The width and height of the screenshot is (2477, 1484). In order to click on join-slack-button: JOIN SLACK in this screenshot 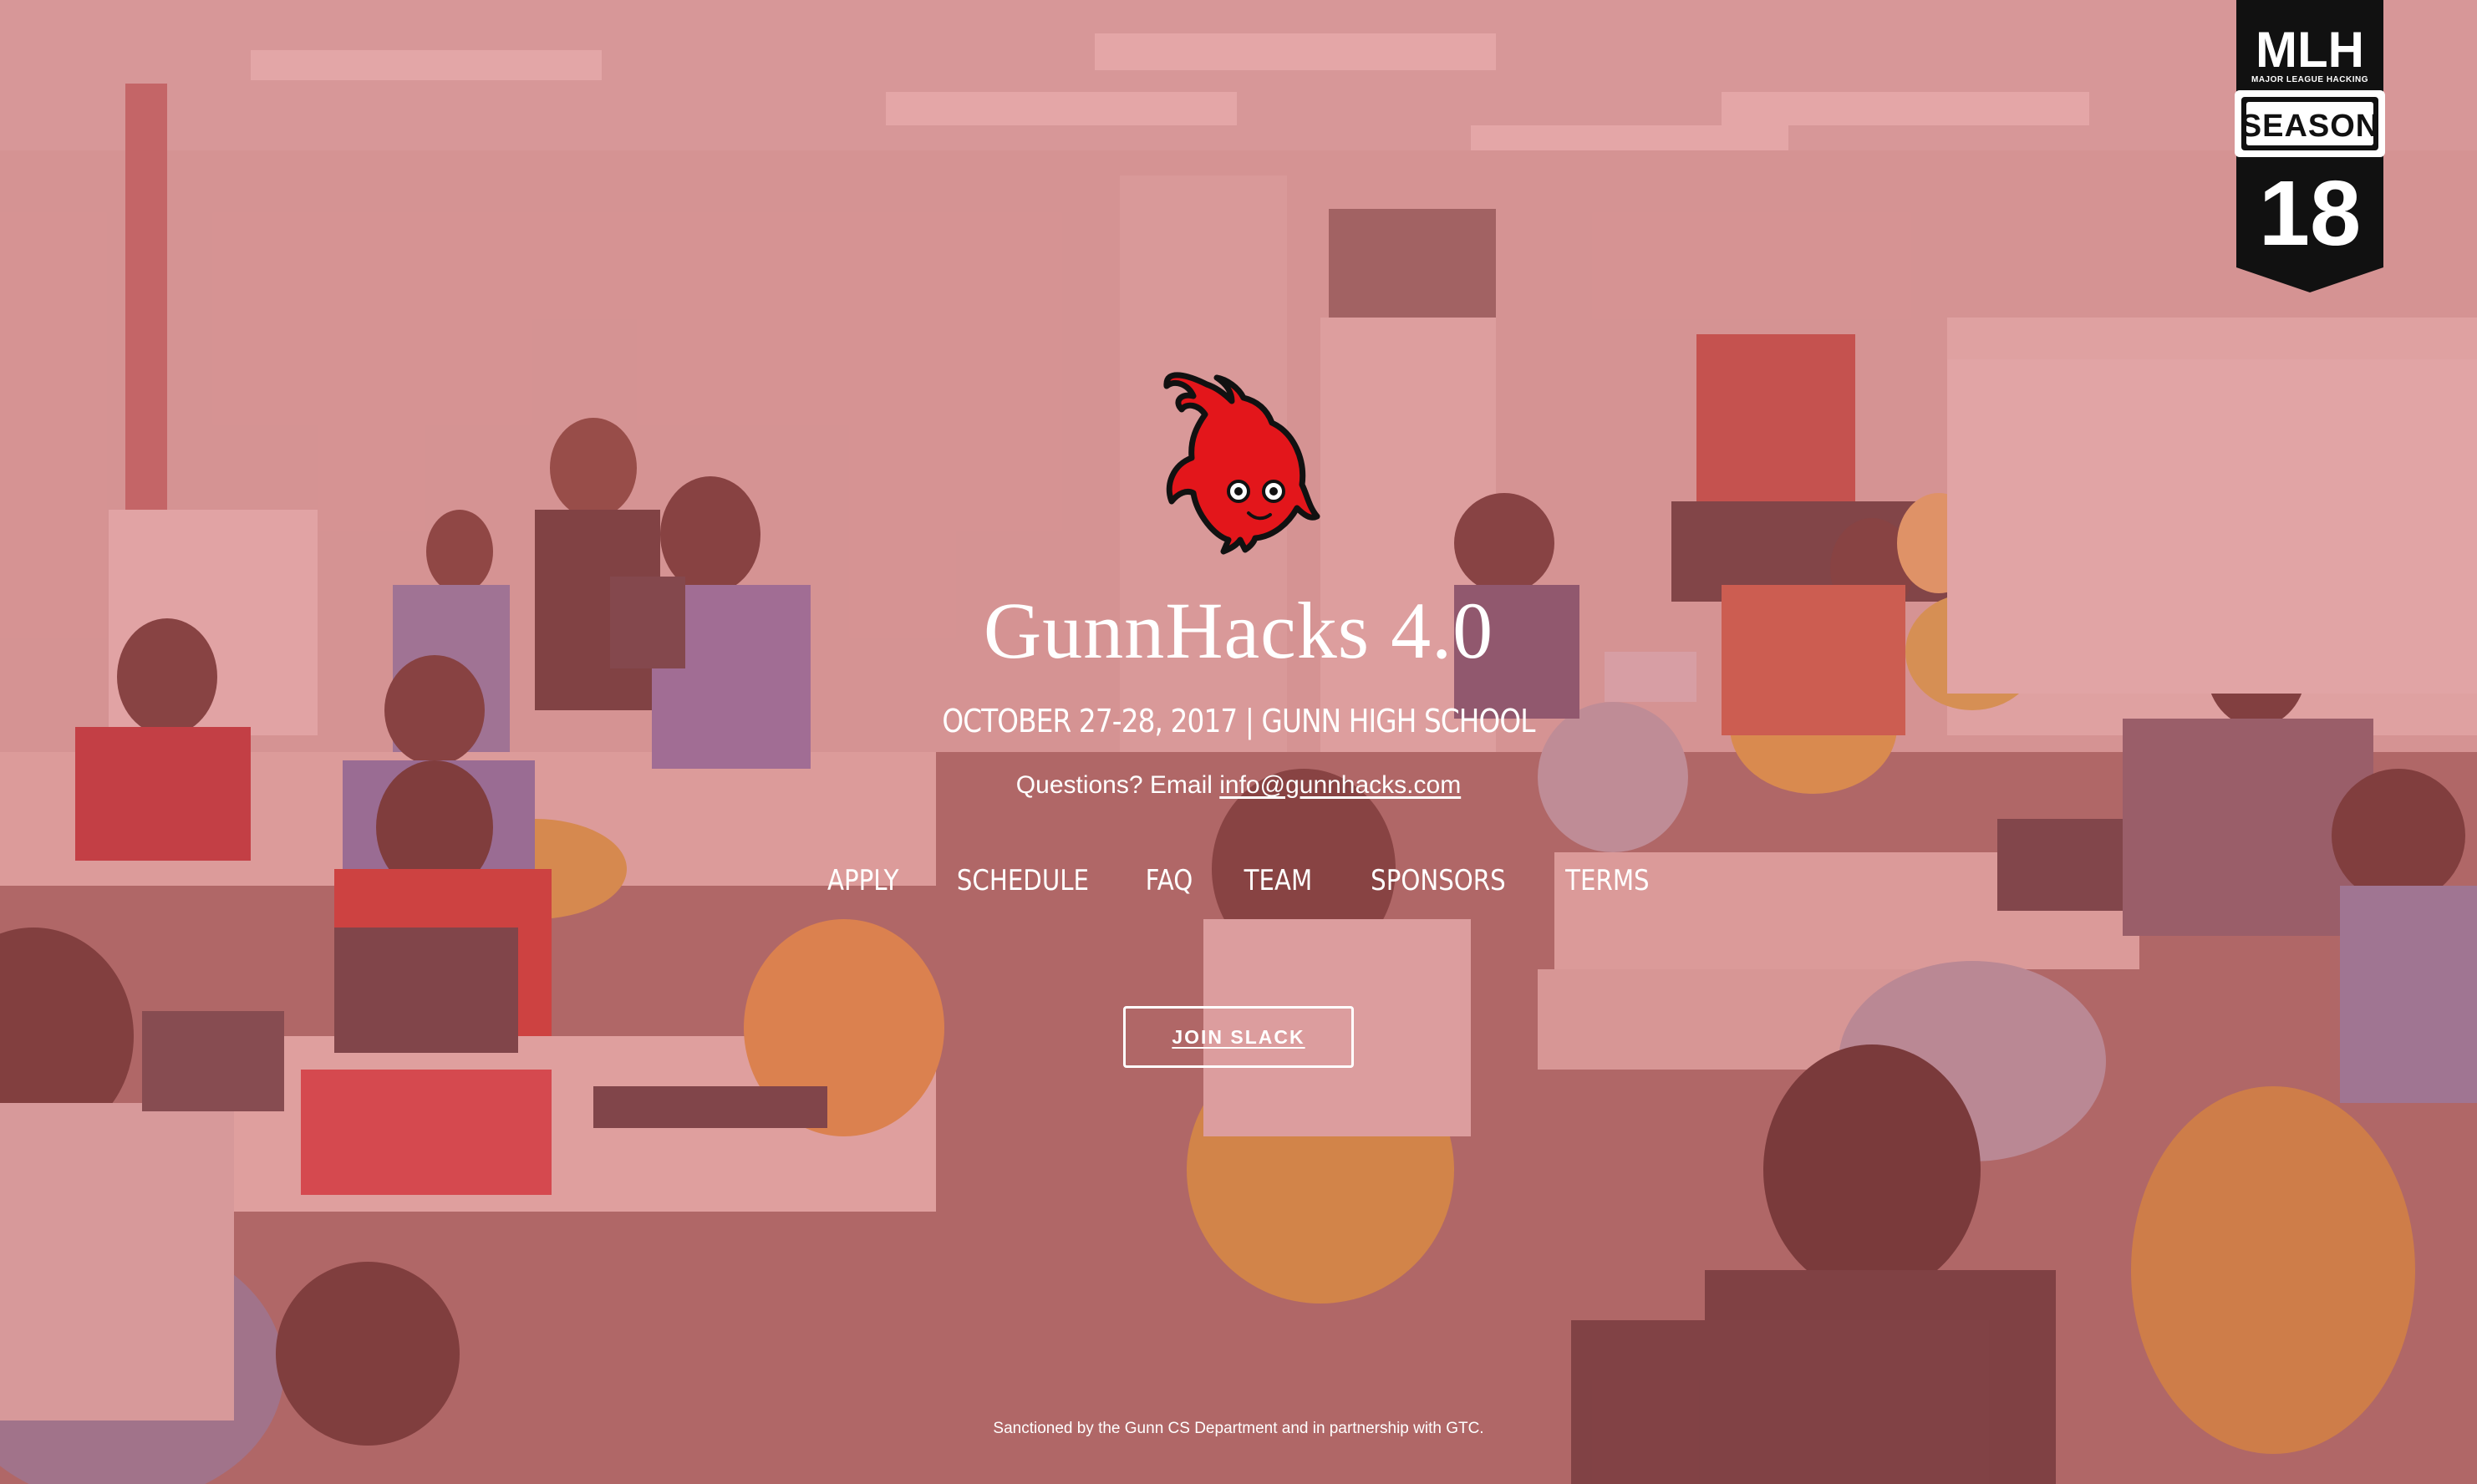, I will do `click(1238, 1037)`.